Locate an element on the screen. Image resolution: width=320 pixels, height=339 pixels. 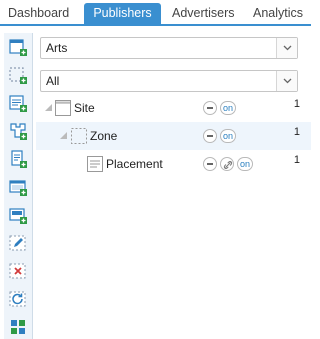
tree-label-site: Site is located at coordinates (84, 108).